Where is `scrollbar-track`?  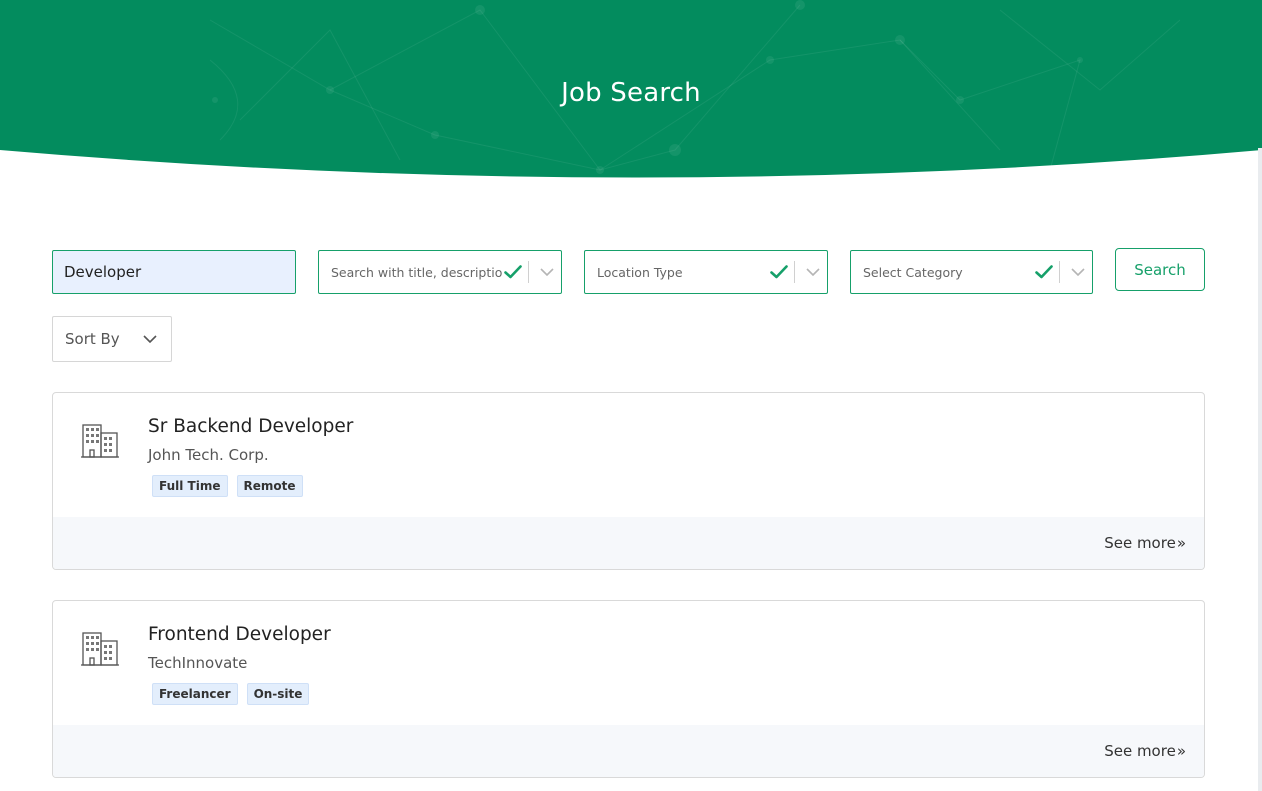 scrollbar-track is located at coordinates (1260, 469).